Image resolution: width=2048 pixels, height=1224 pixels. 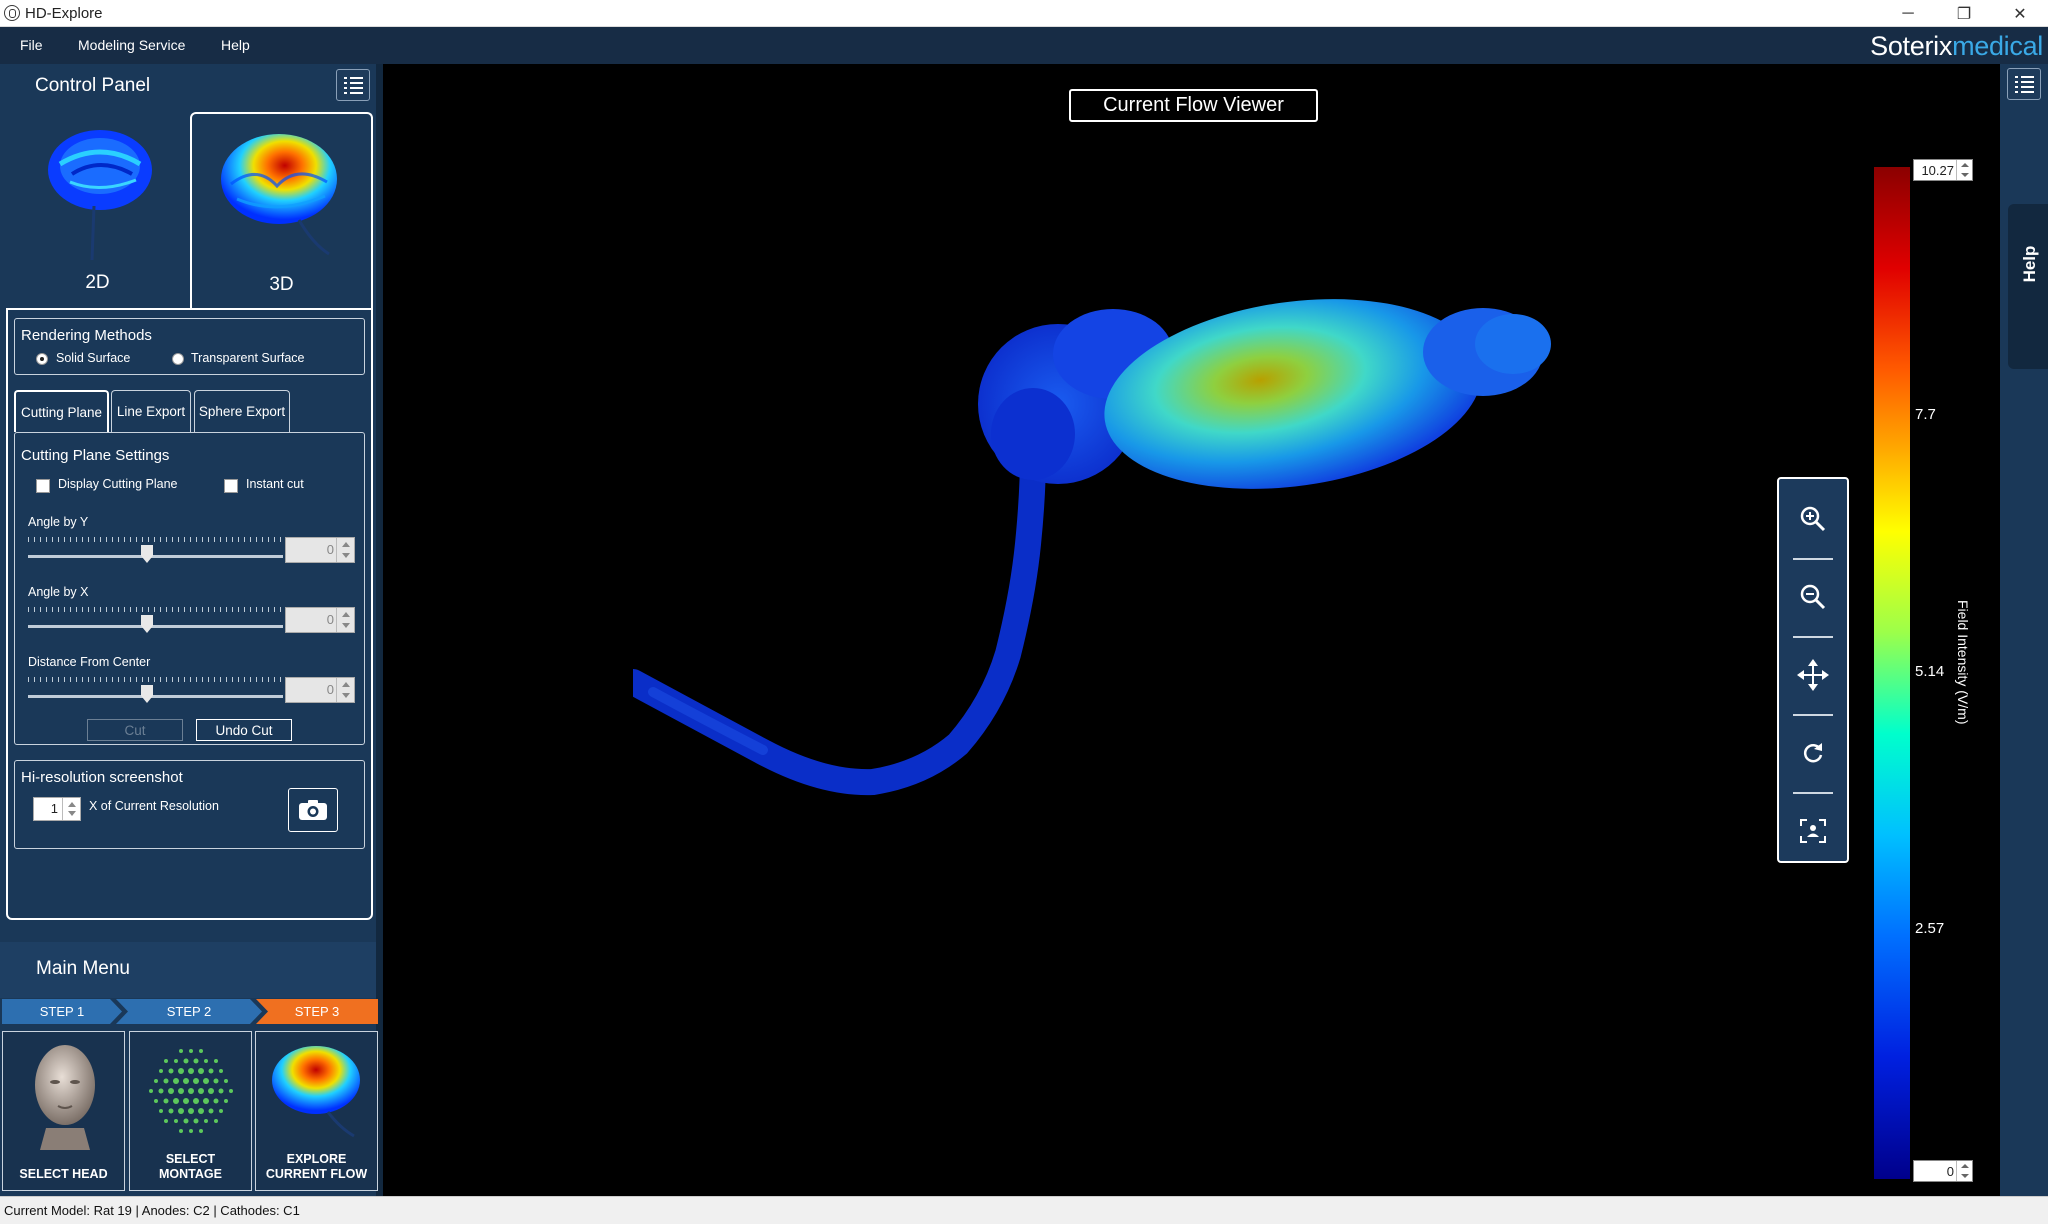 I want to click on fit-view-button, so click(x=1813, y=831).